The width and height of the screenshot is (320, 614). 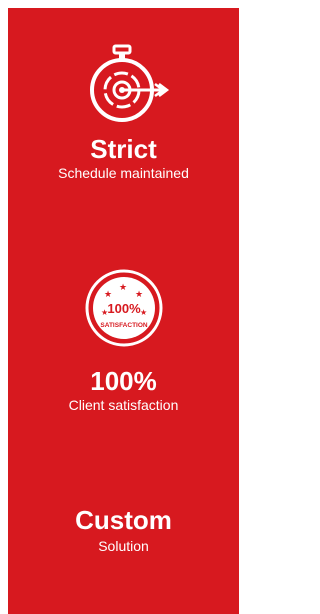 I want to click on badge-text: SATISFACTION, so click(x=123, y=325).